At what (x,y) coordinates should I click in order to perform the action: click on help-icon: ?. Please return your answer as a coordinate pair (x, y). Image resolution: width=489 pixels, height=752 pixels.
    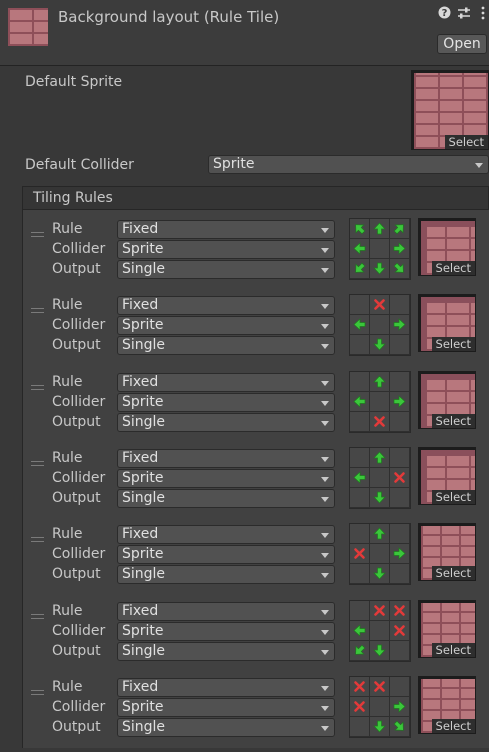
    Looking at the image, I should click on (444, 14).